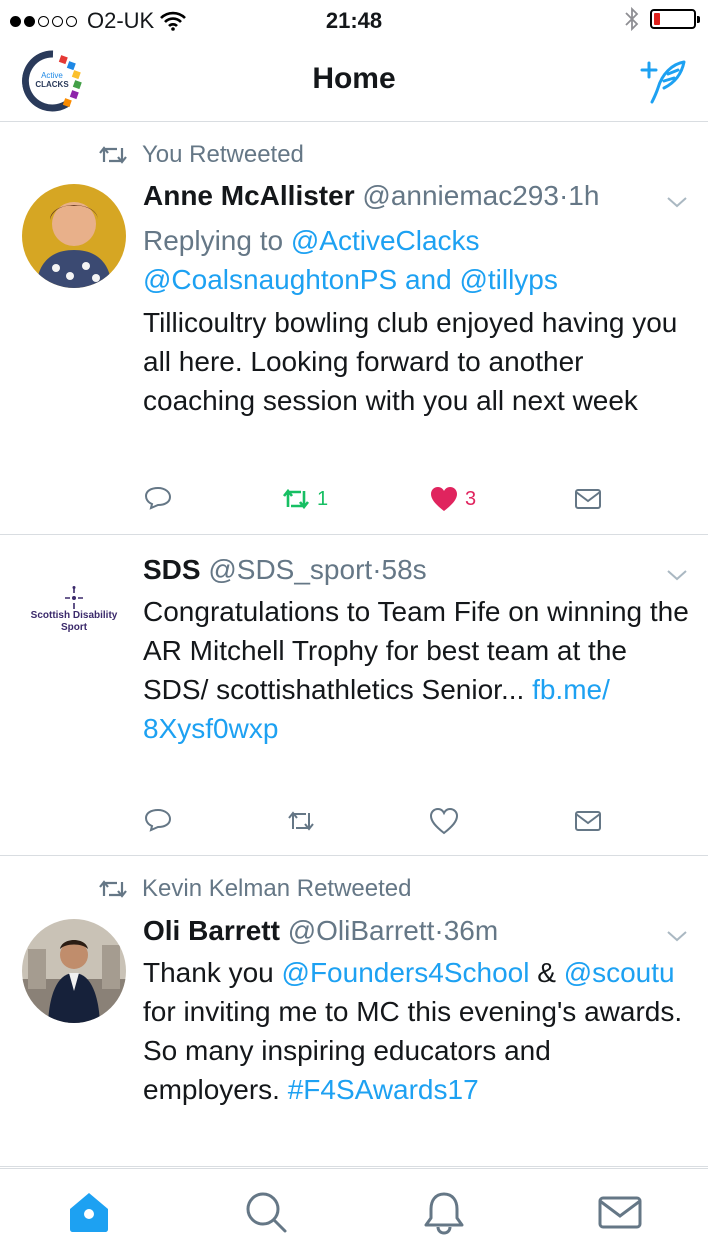  Describe the element at coordinates (428, 279) in the screenshot. I see `replying-and: and` at that location.